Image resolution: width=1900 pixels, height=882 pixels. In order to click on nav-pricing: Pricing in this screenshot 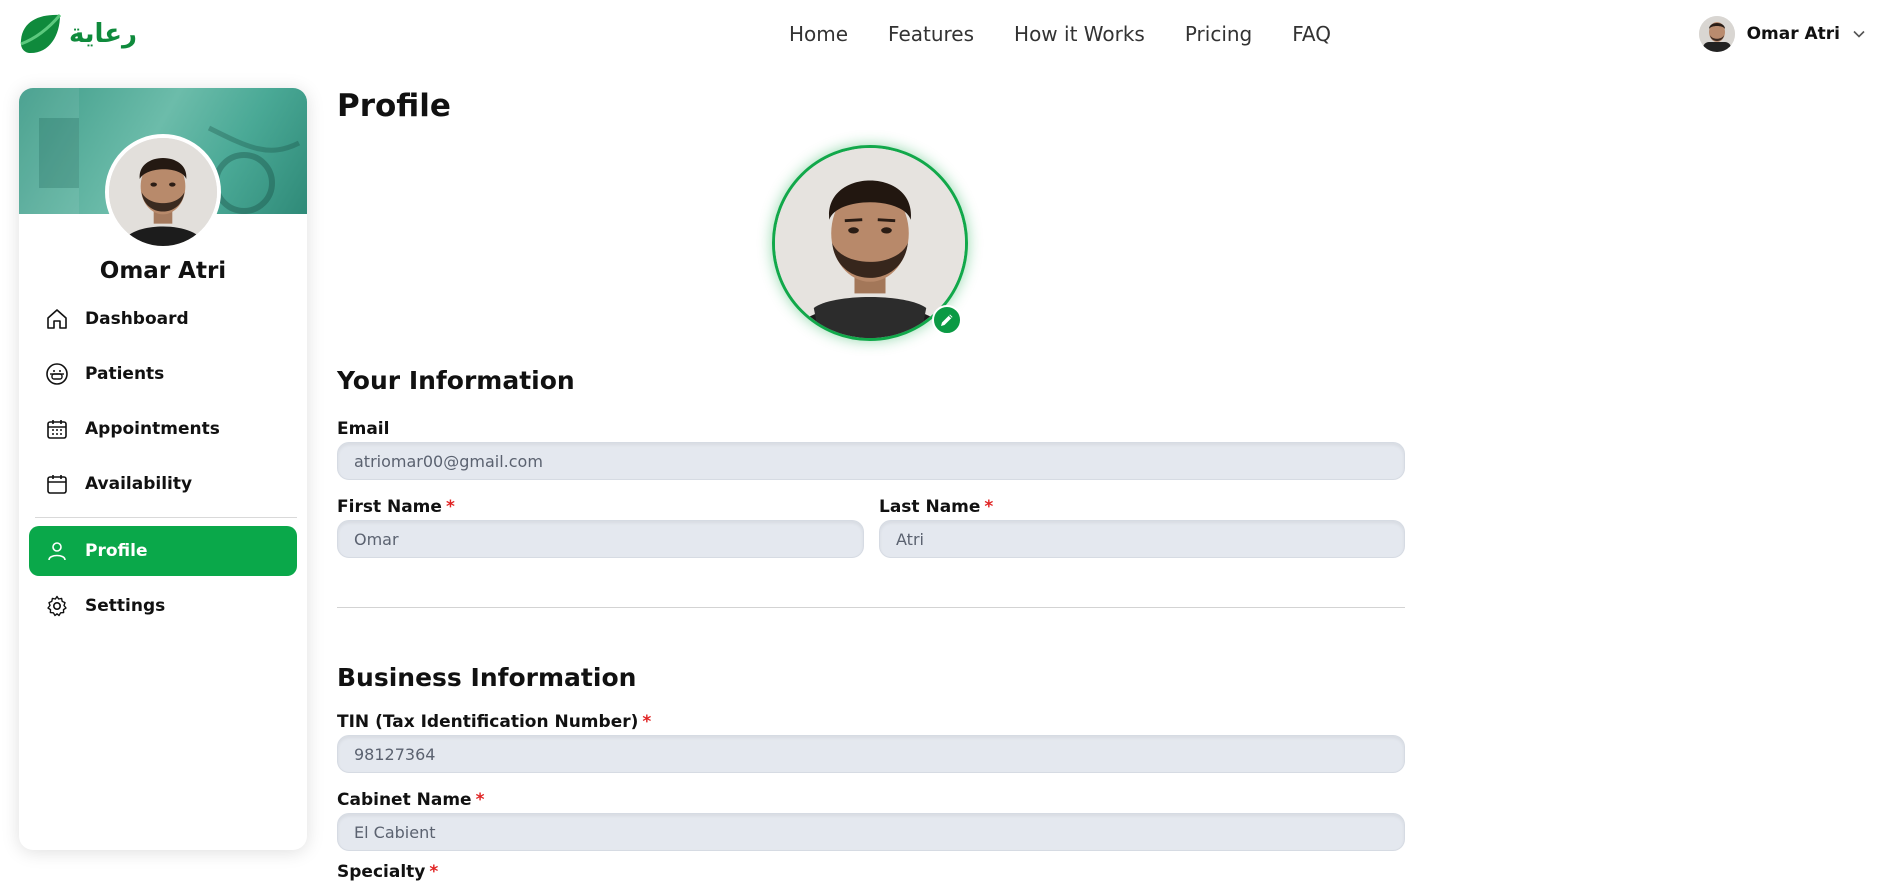, I will do `click(1218, 34)`.